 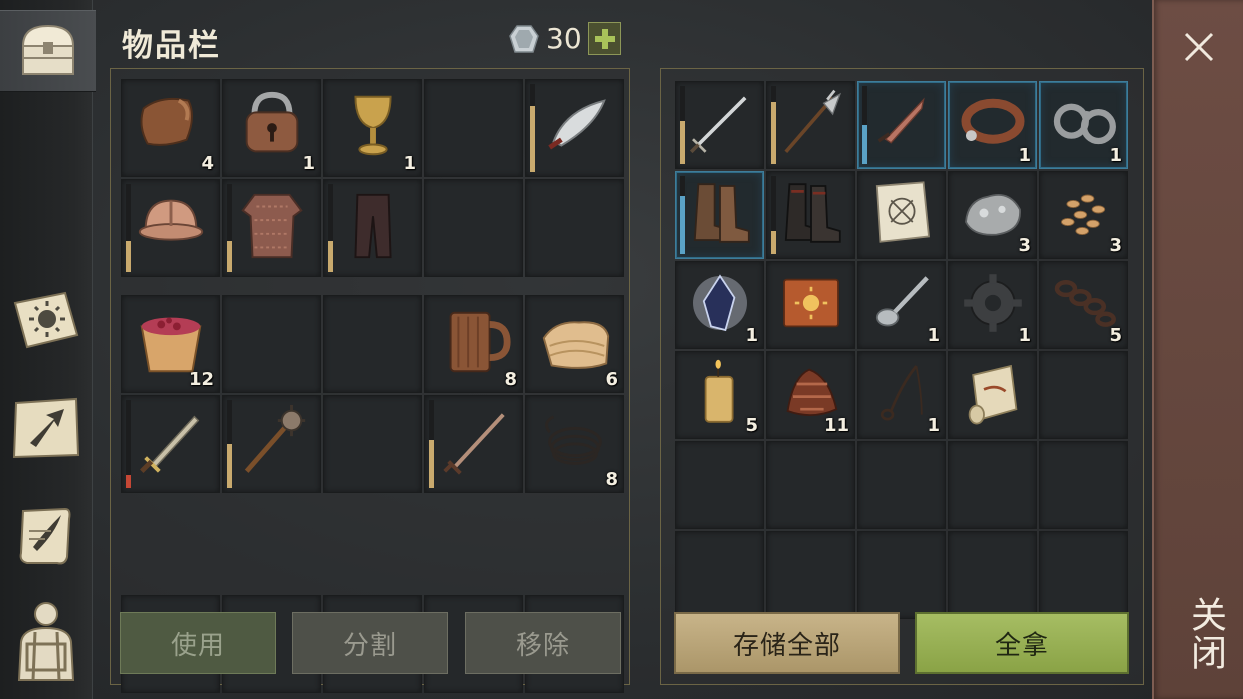 I want to click on sidebar, so click(x=48, y=349).